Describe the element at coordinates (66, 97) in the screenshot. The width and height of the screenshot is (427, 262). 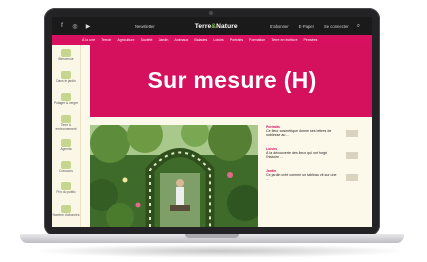
I see `vegetable-icon` at that location.